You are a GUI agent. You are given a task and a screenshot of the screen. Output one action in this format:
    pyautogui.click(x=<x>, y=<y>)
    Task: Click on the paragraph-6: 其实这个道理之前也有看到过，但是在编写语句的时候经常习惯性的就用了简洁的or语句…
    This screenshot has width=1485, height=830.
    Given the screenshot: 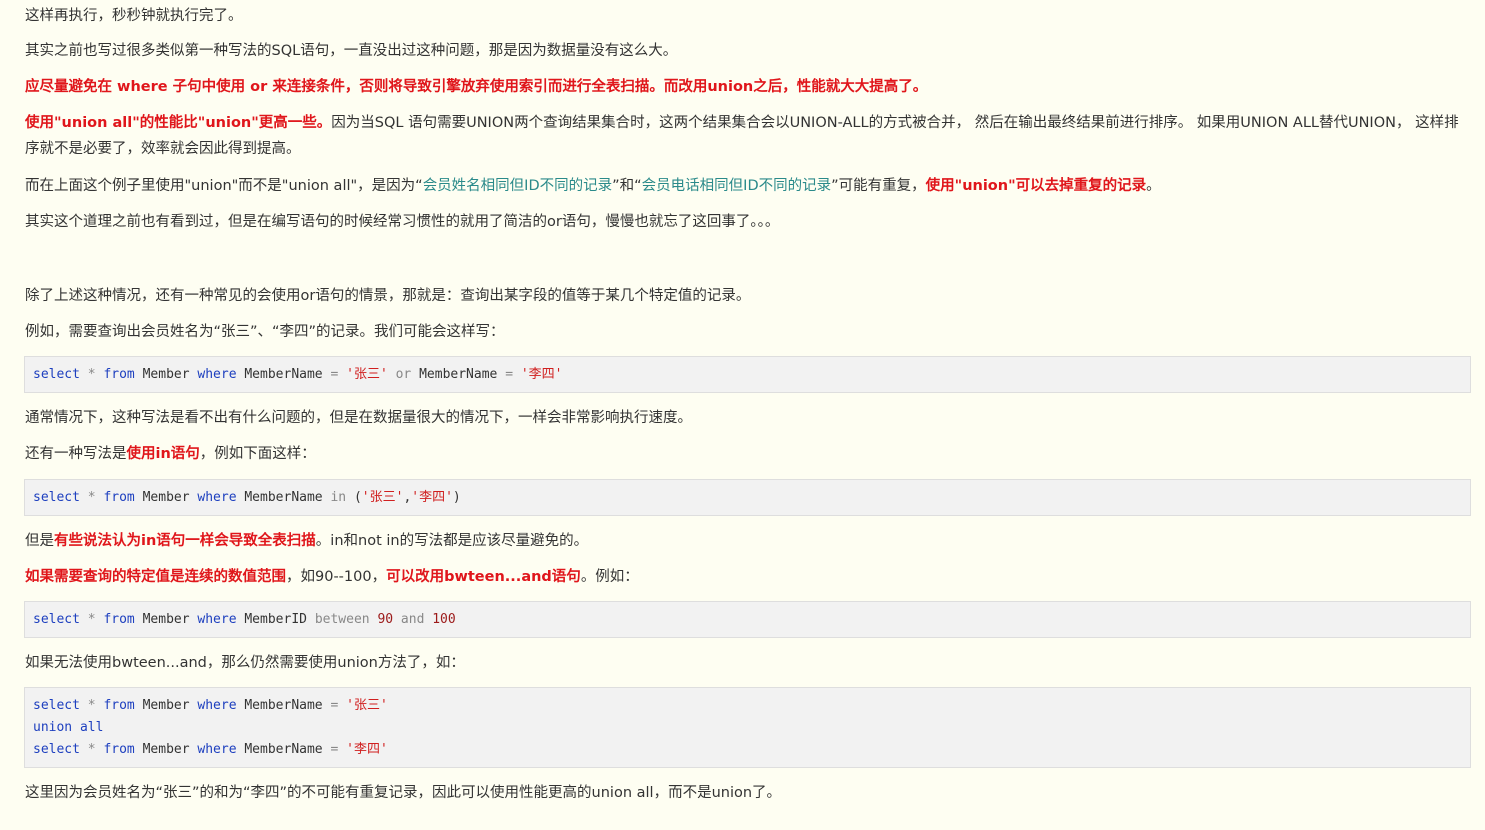 What is the action you would take?
    pyautogui.click(x=748, y=222)
    